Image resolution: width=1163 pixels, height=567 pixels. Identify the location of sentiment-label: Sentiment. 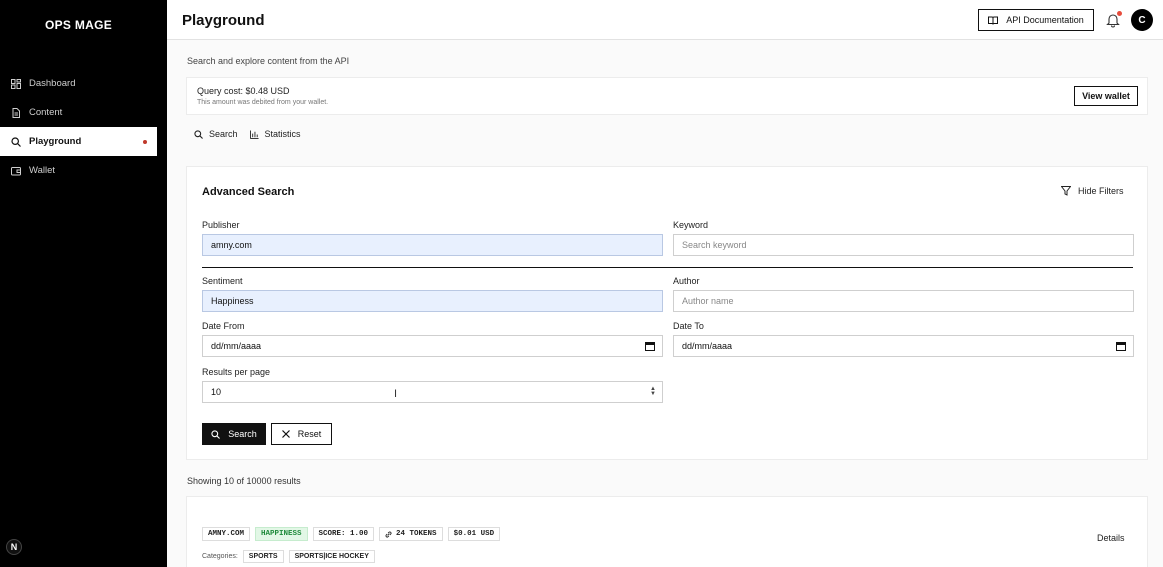
(222, 281).